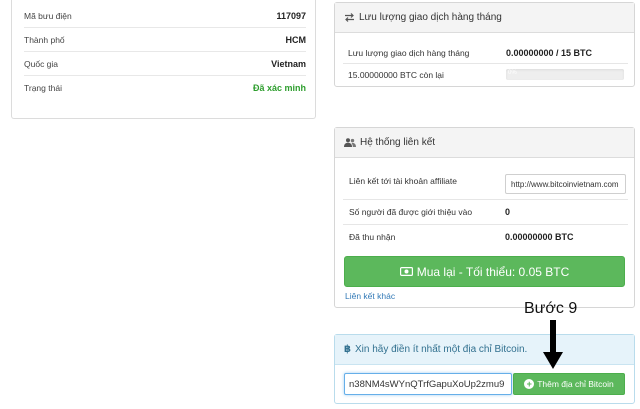  Describe the element at coordinates (549, 53) in the screenshot. I see `traffic-row-value: 0.00000000 / 15 BTC` at that location.